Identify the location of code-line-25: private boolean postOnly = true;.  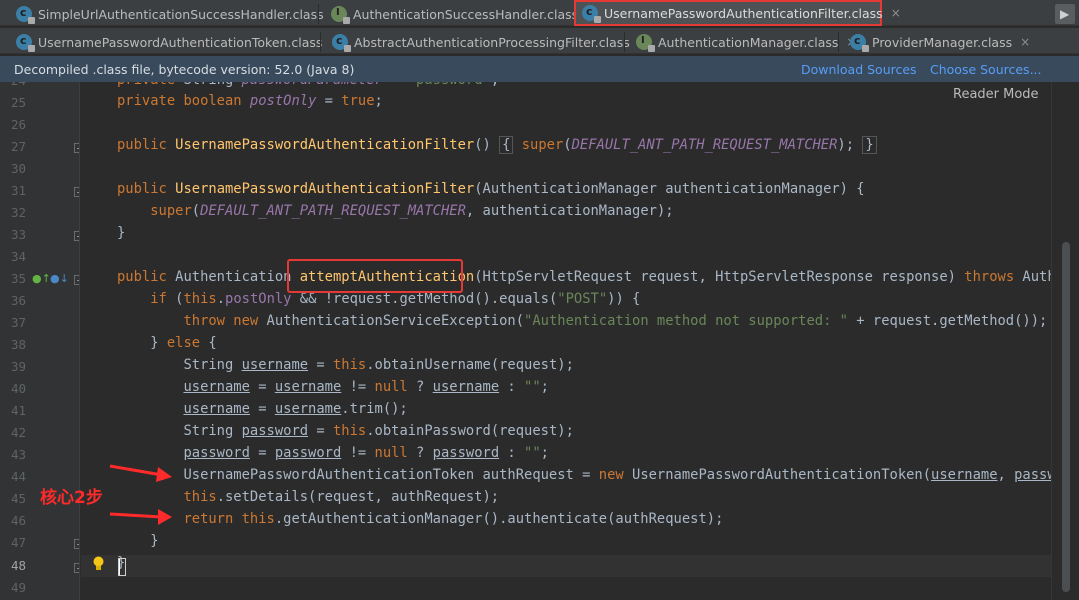
(250, 101).